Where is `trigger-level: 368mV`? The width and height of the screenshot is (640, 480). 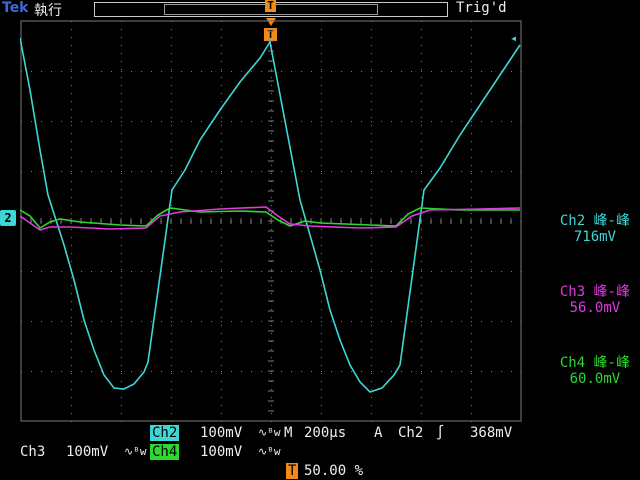 trigger-level: 368mV is located at coordinates (491, 433).